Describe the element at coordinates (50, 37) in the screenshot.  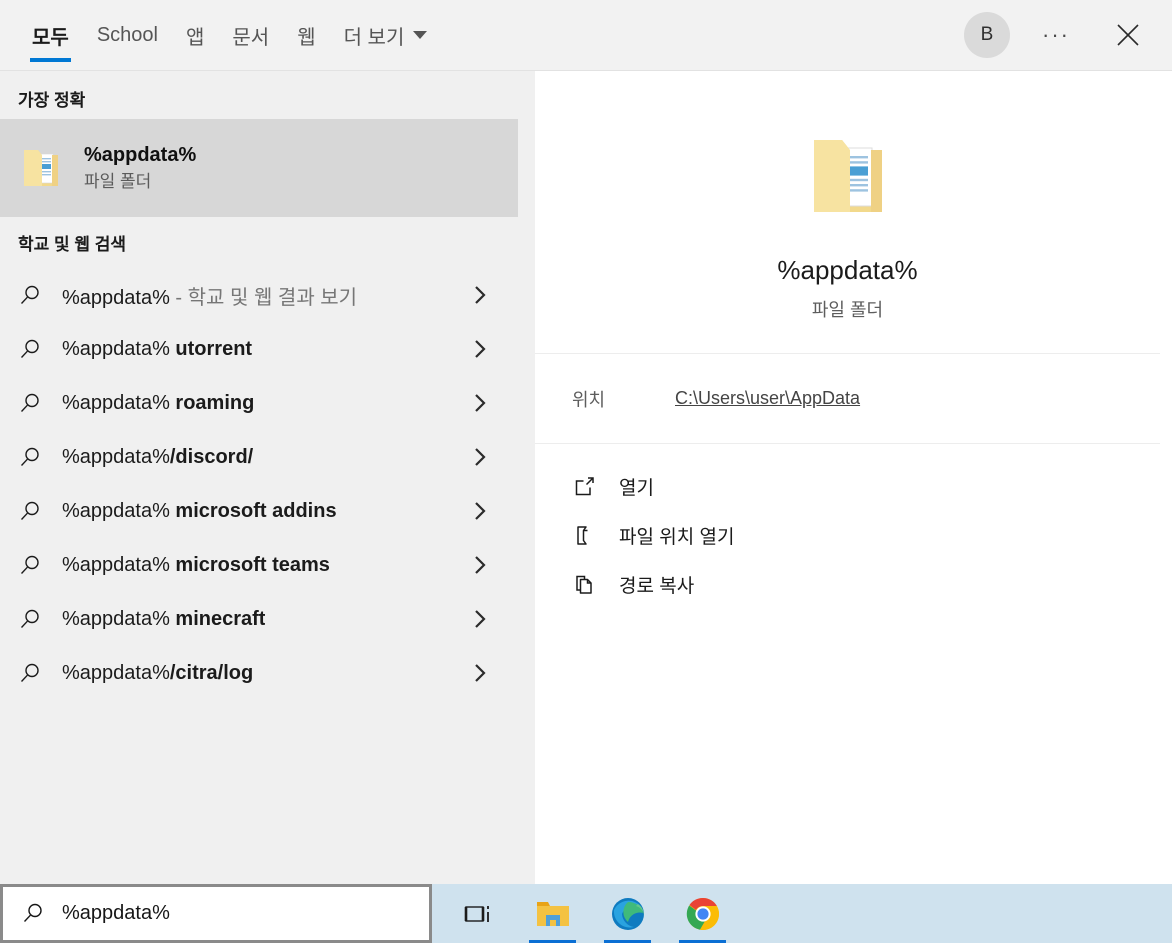
I see `tab-all-label: 모두` at that location.